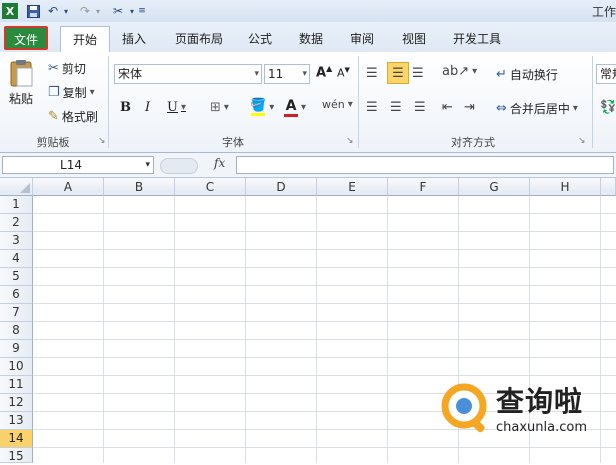 The image size is (616, 465). What do you see at coordinates (418, 73) in the screenshot?
I see `align-bottom-button: ☰` at bounding box center [418, 73].